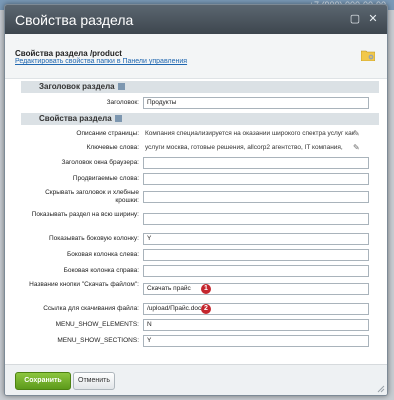  Describe the element at coordinates (256, 197) in the screenshot. I see `hide-title-input` at that location.